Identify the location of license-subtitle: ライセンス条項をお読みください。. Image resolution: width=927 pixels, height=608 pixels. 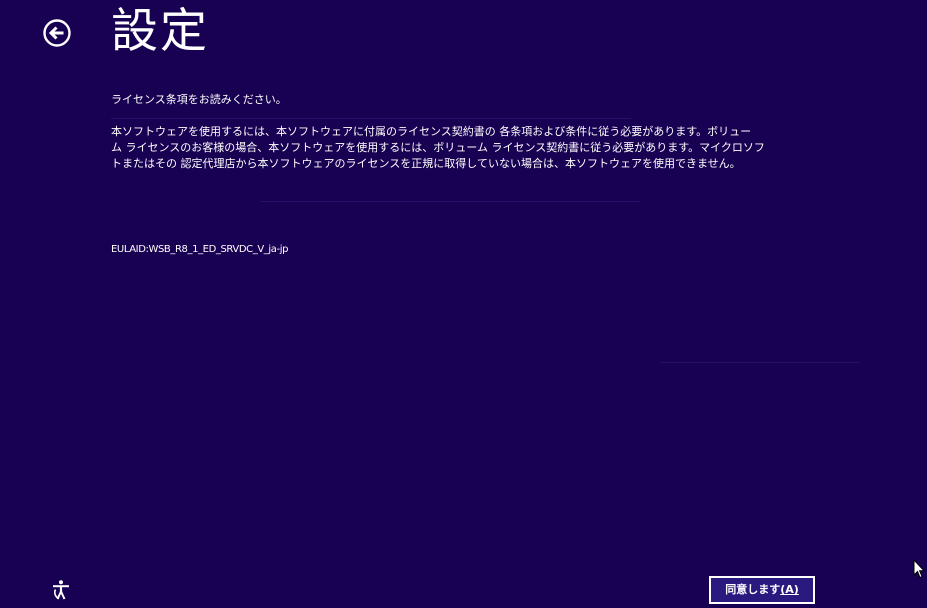
(199, 99).